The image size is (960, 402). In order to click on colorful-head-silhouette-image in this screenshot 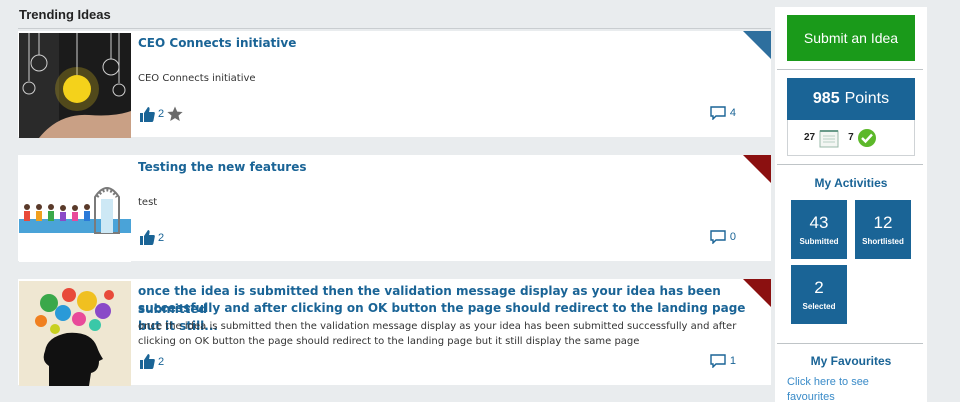, I will do `click(75, 333)`.